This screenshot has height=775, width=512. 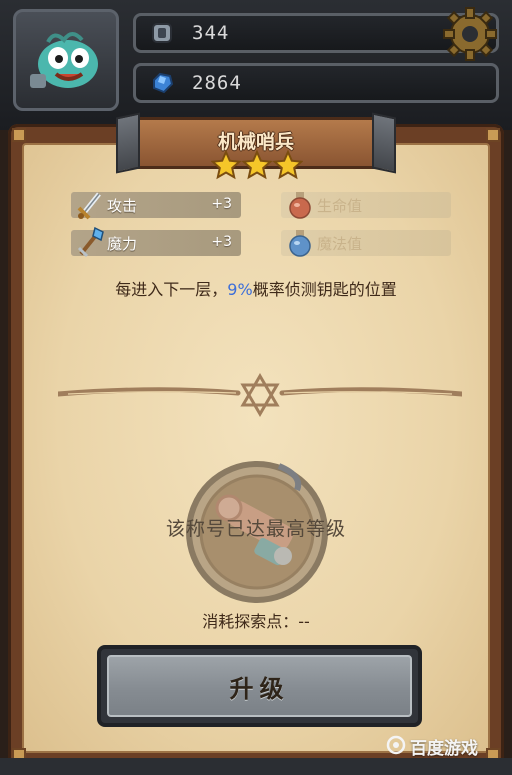 What do you see at coordinates (259, 689) in the screenshot?
I see `upgrade-button-label: 升级` at bounding box center [259, 689].